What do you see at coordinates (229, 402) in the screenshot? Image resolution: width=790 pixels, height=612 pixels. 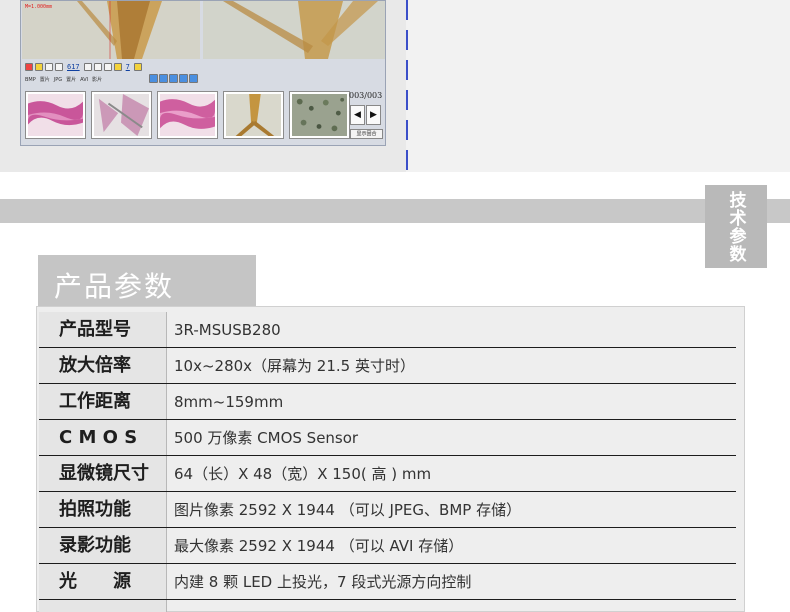 I see `param-value: 8mm~159mm` at bounding box center [229, 402].